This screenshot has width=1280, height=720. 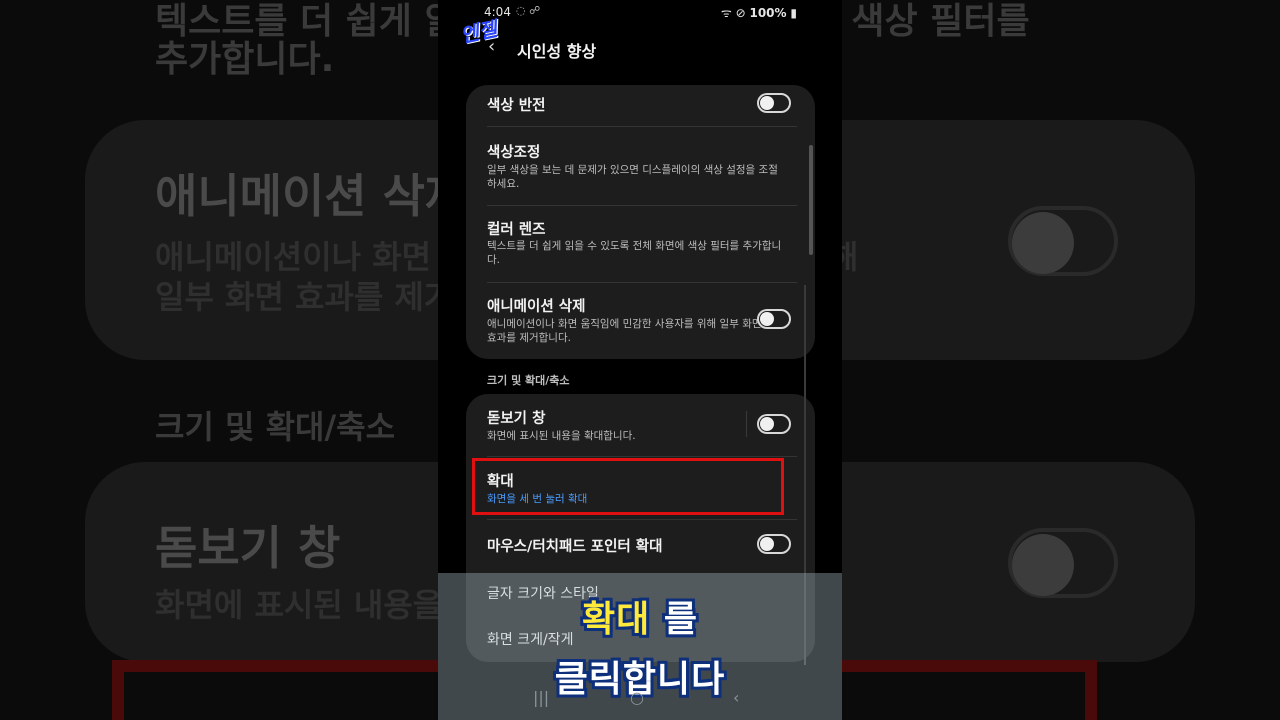 I want to click on bg-magnifier-title: 돋보기 창, so click(x=248, y=548).